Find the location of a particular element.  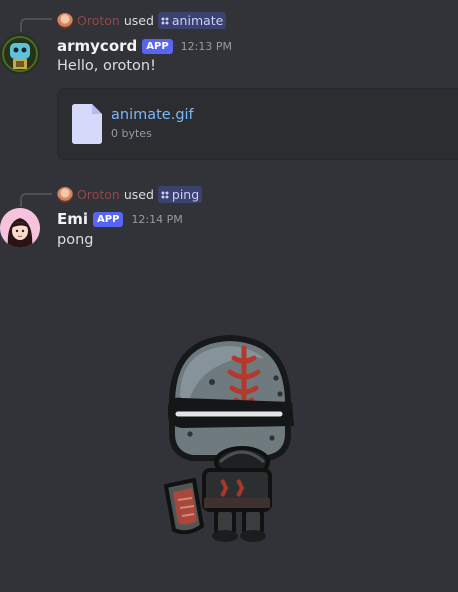

timestamp: 12:14 PM is located at coordinates (156, 219).